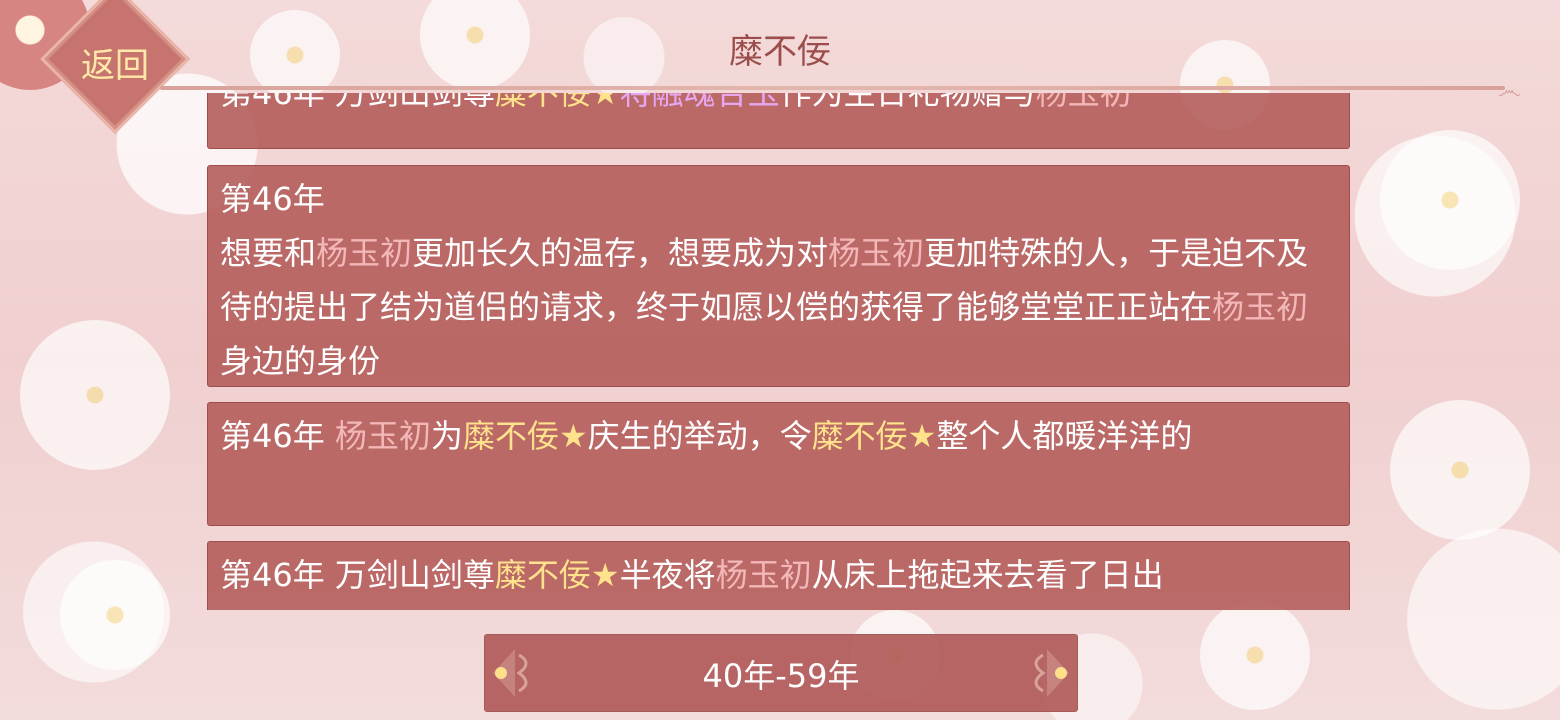 This screenshot has width=1560, height=720. I want to click on year-range-pager: 40年-59年, so click(781, 673).